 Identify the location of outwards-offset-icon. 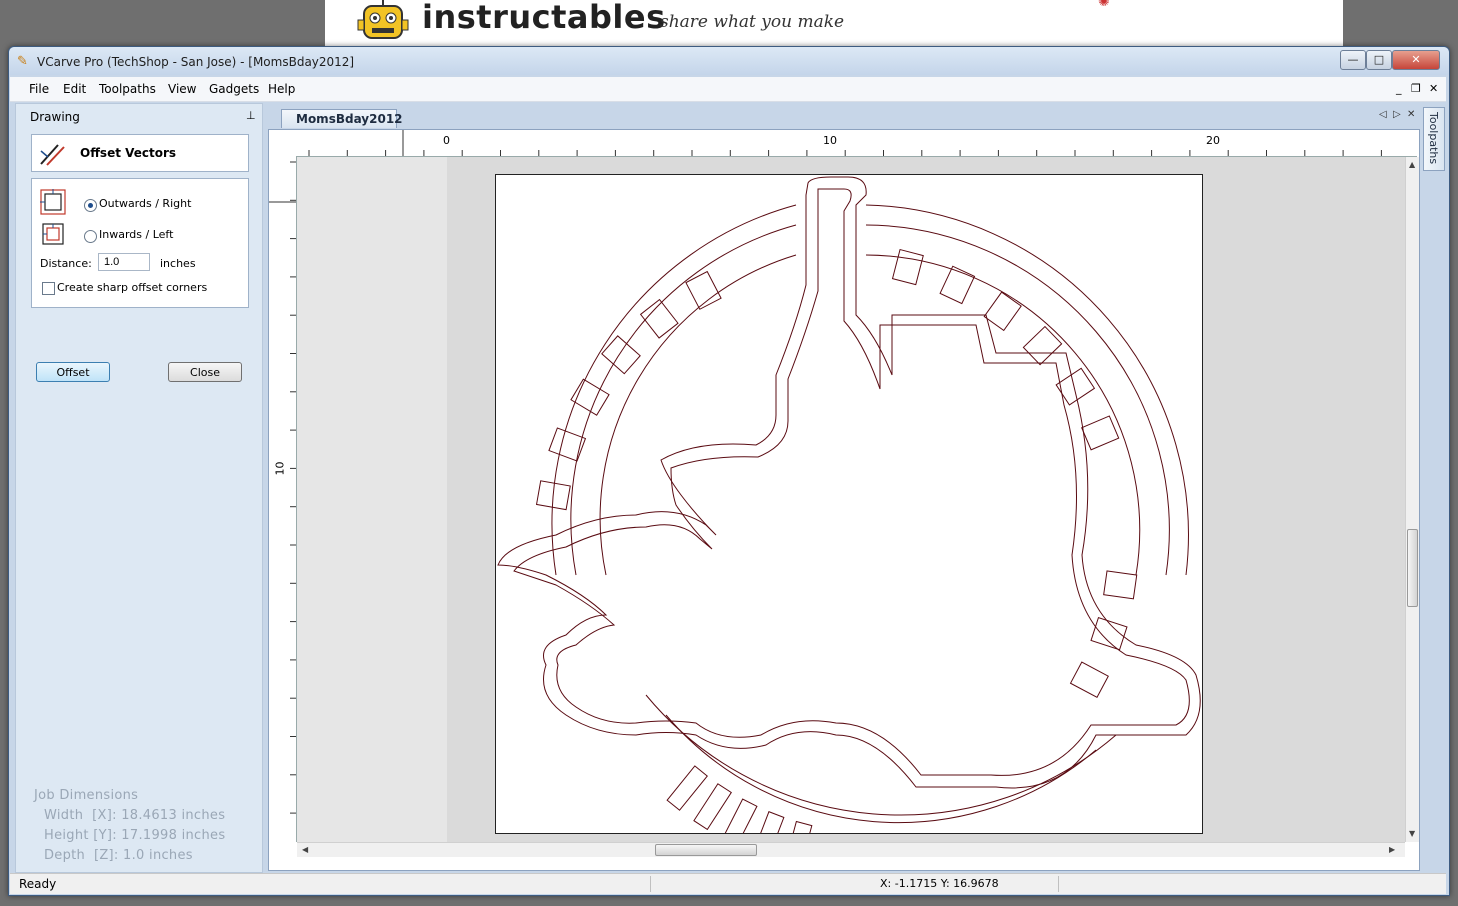
(53, 202).